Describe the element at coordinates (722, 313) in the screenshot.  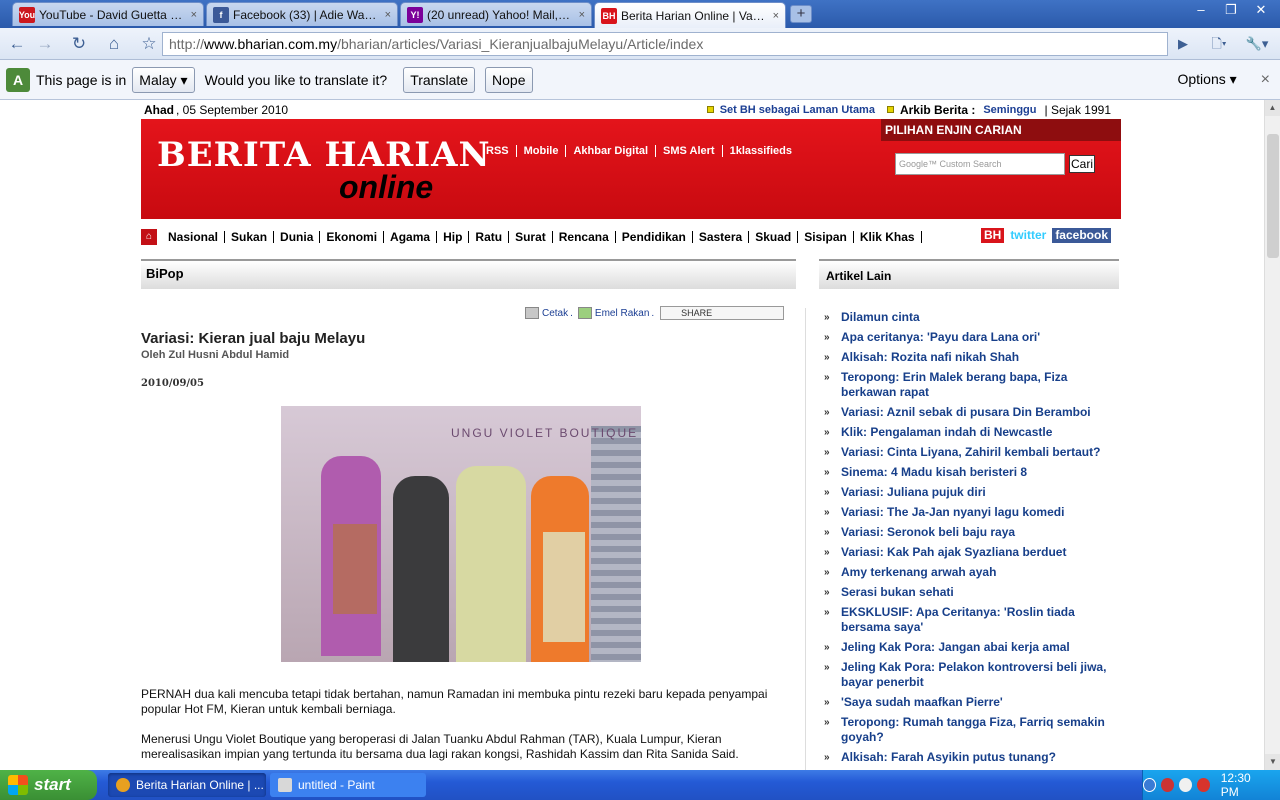
I see `share-button: SHARE` at that location.